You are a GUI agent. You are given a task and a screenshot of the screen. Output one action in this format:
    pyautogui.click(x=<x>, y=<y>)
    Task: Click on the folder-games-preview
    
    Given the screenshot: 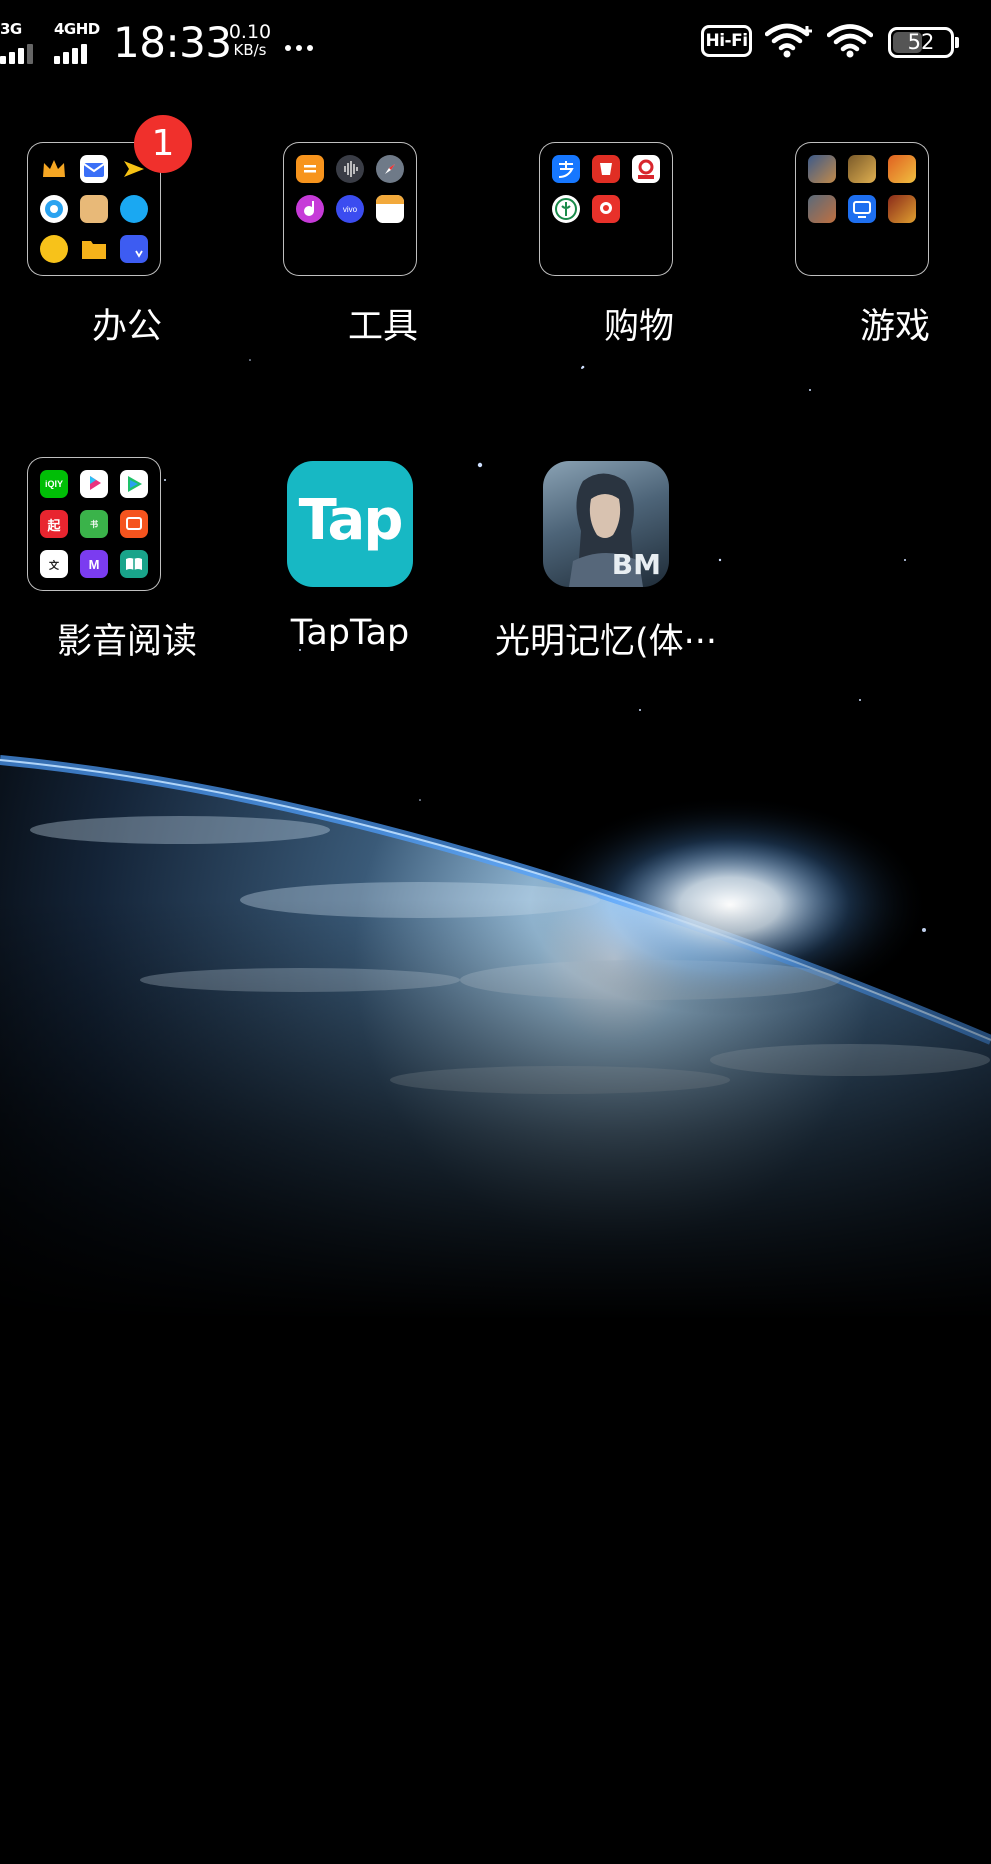 What is the action you would take?
    pyautogui.click(x=862, y=209)
    